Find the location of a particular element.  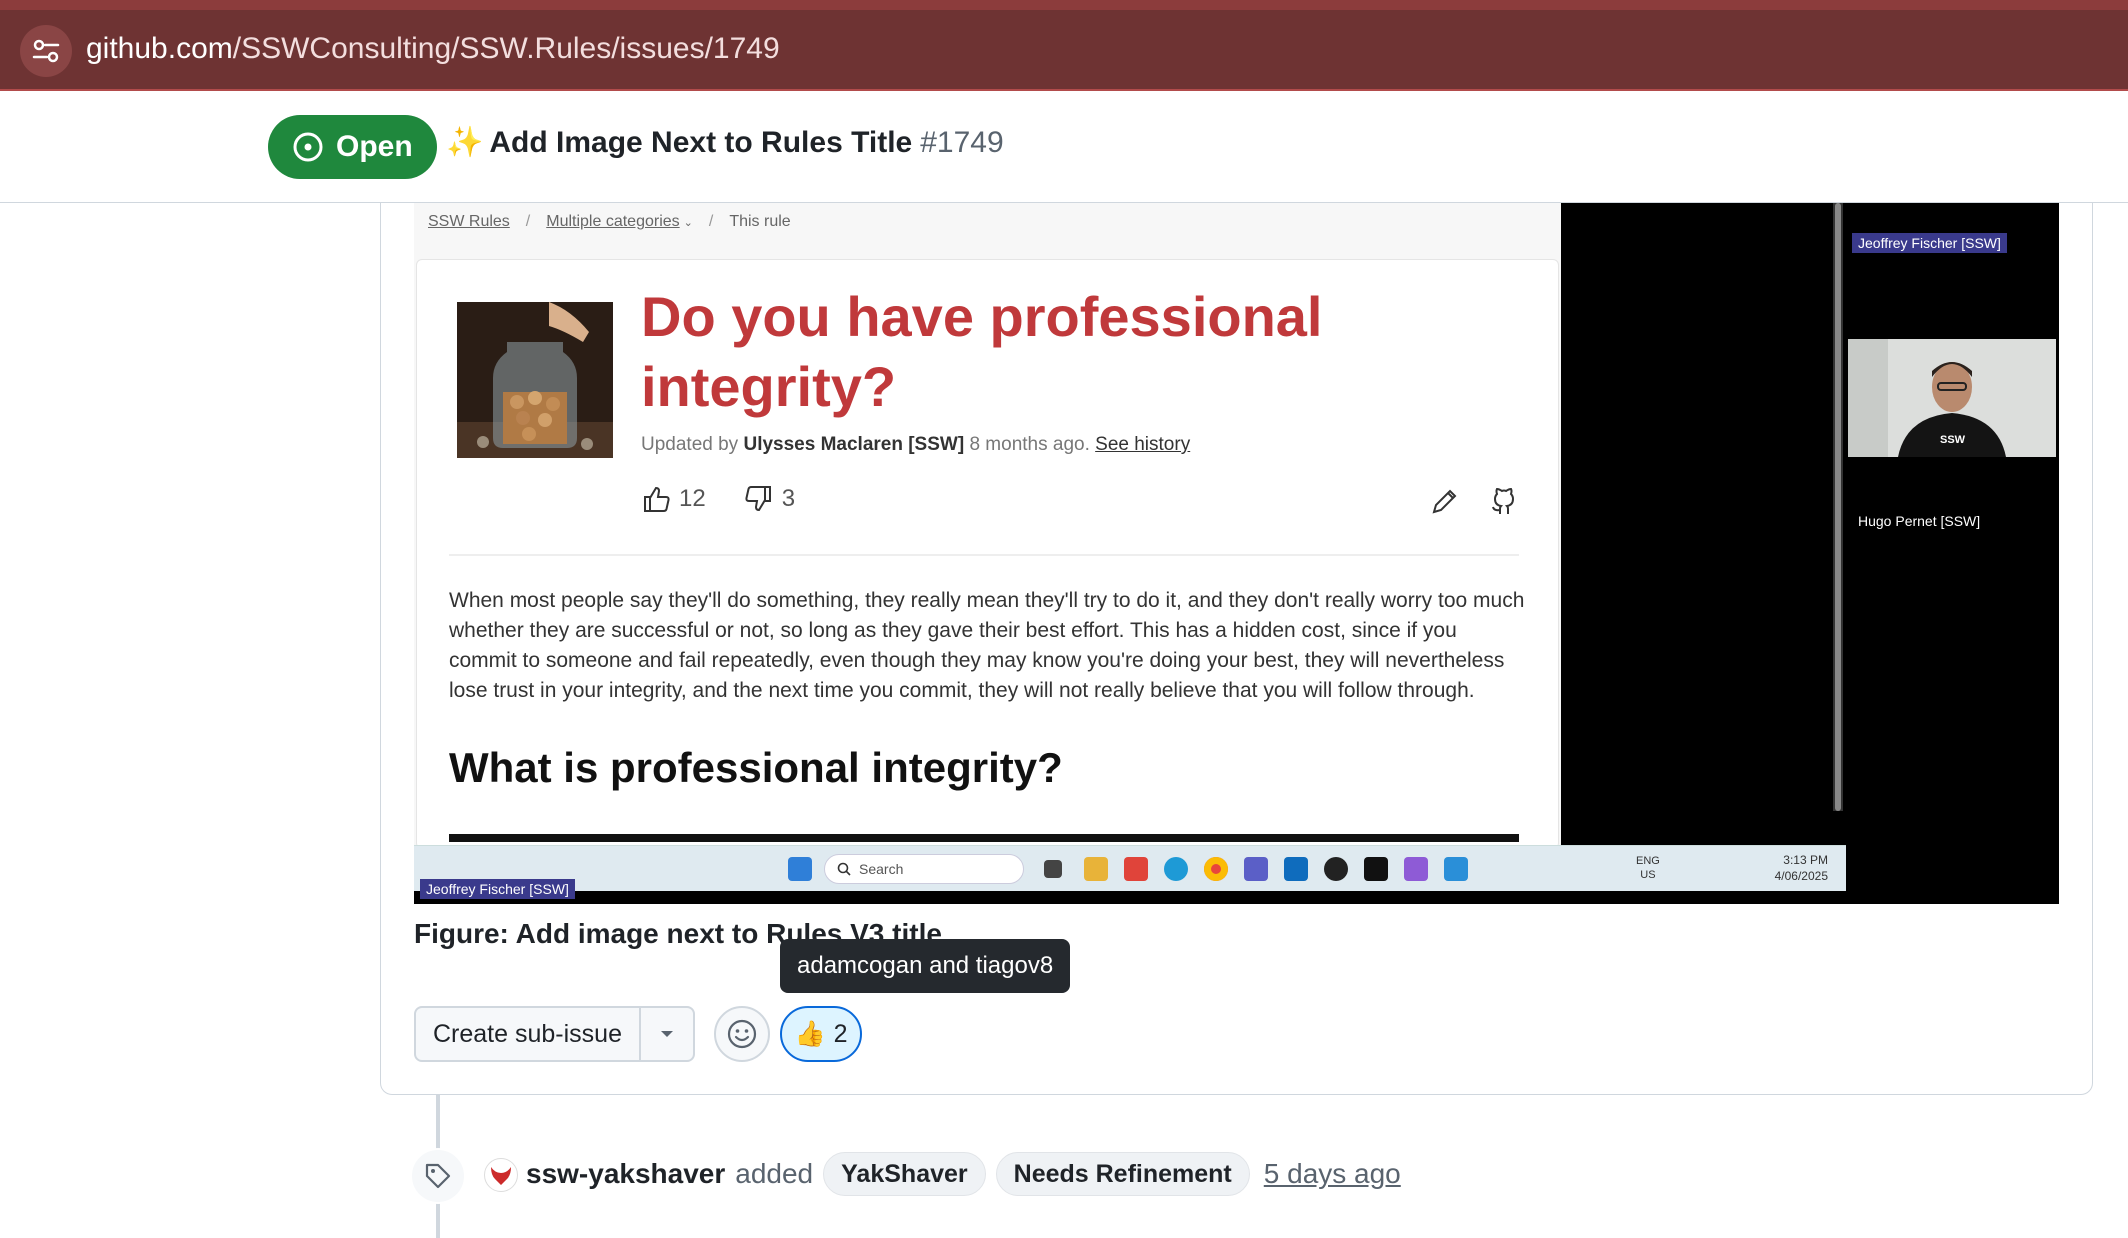

meta-age: 8 months ago. is located at coordinates (1029, 444).